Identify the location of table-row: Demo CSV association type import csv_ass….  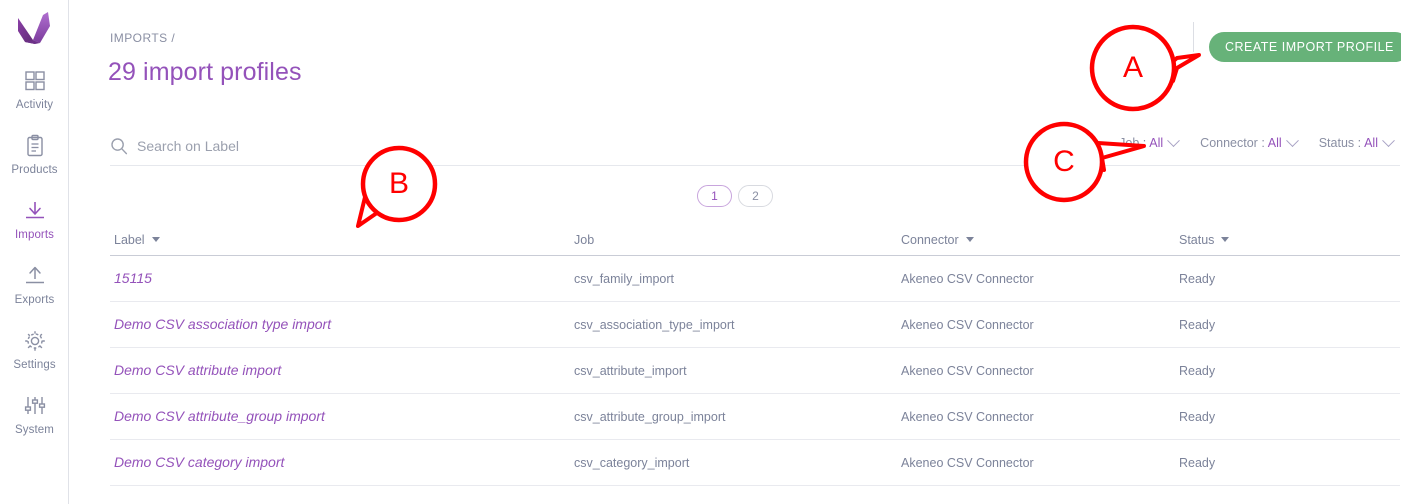
(755, 325).